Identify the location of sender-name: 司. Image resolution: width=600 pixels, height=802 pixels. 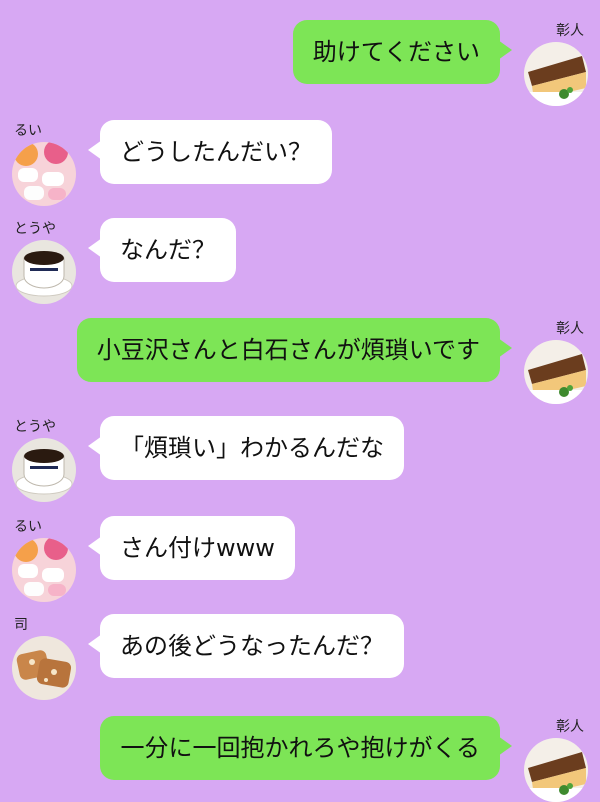
(21, 625).